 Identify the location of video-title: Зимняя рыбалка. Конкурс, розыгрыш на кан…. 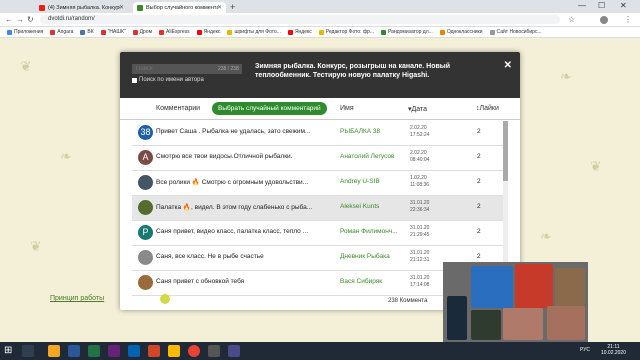
(353, 71).